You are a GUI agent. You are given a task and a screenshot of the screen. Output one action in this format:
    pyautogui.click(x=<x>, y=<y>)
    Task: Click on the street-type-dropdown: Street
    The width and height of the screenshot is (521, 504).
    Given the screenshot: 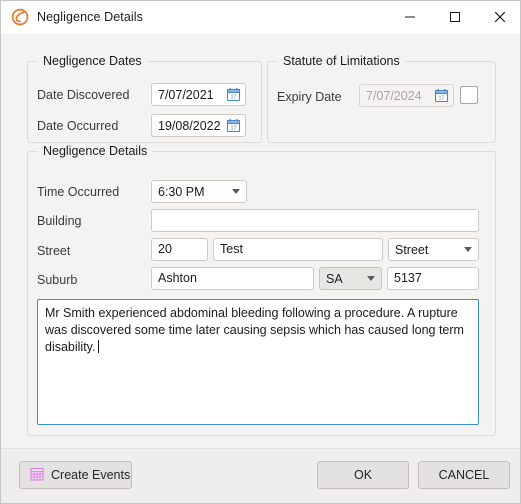 What is the action you would take?
    pyautogui.click(x=433, y=249)
    